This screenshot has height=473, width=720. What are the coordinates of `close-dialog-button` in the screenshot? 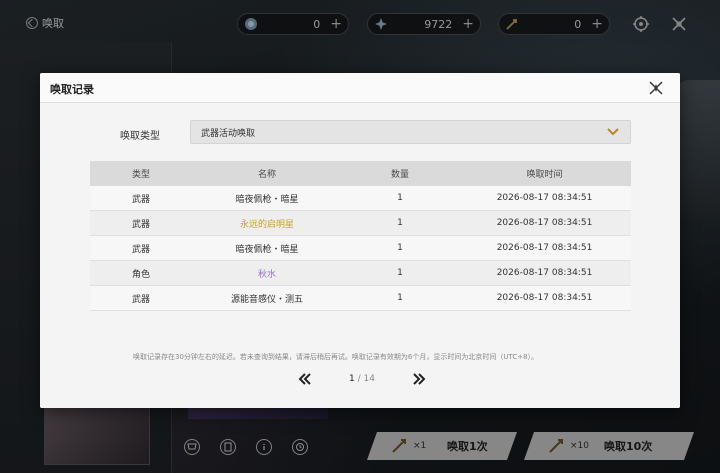 It's located at (656, 88).